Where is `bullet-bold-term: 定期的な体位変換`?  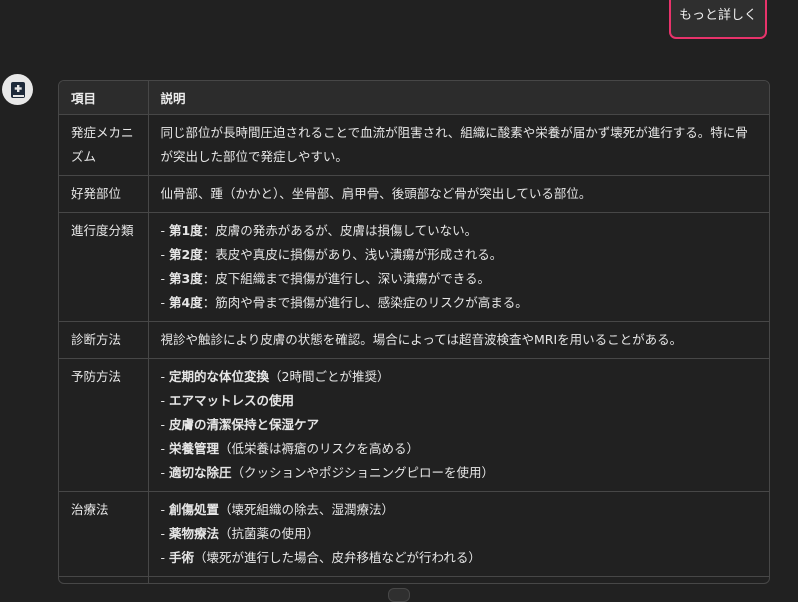 bullet-bold-term: 定期的な体位変換 is located at coordinates (218, 376).